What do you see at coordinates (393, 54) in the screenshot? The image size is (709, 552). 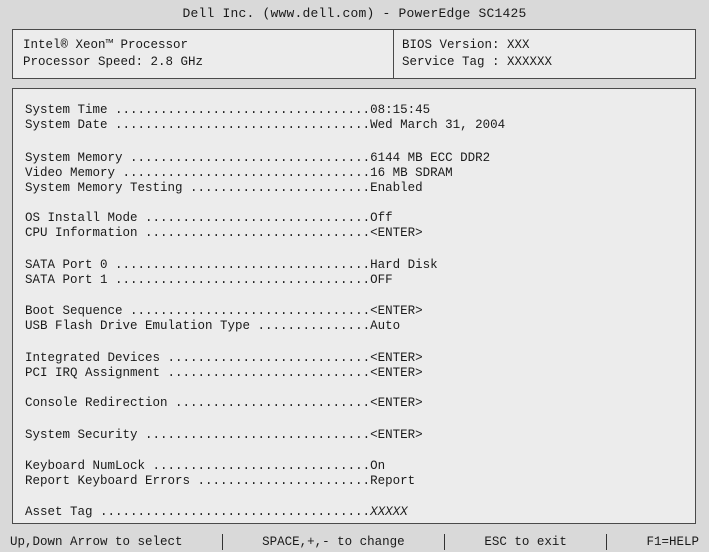 I see `info-divider` at bounding box center [393, 54].